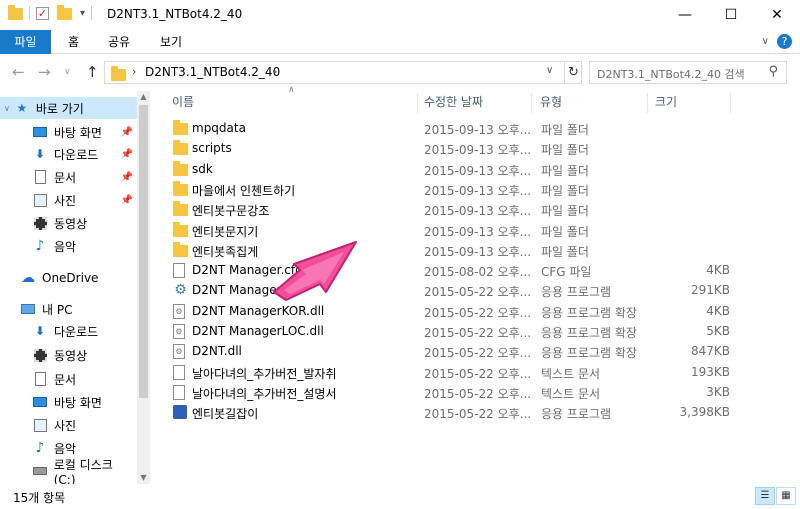 The width and height of the screenshot is (800, 509). What do you see at coordinates (450, 250) in the screenshot?
I see `table-row: 엔티봇족집게 2015-09-13 오후... 파일 폴더` at bounding box center [450, 250].